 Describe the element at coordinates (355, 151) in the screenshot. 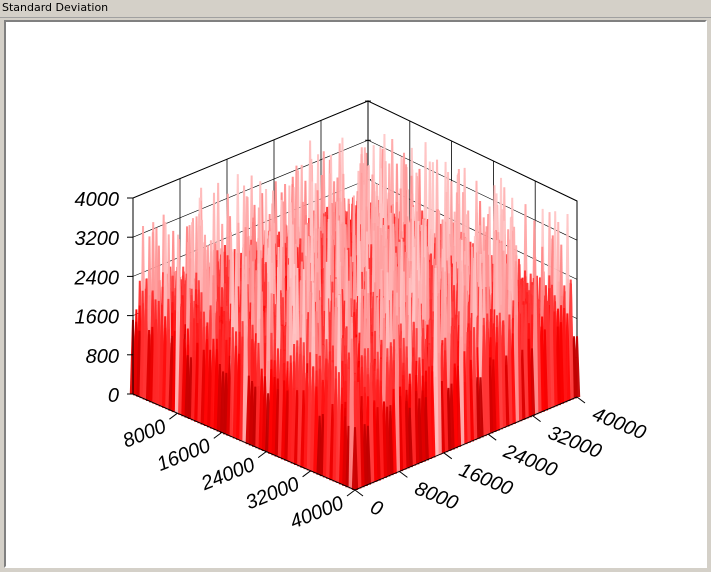

I see `grid-line` at that location.